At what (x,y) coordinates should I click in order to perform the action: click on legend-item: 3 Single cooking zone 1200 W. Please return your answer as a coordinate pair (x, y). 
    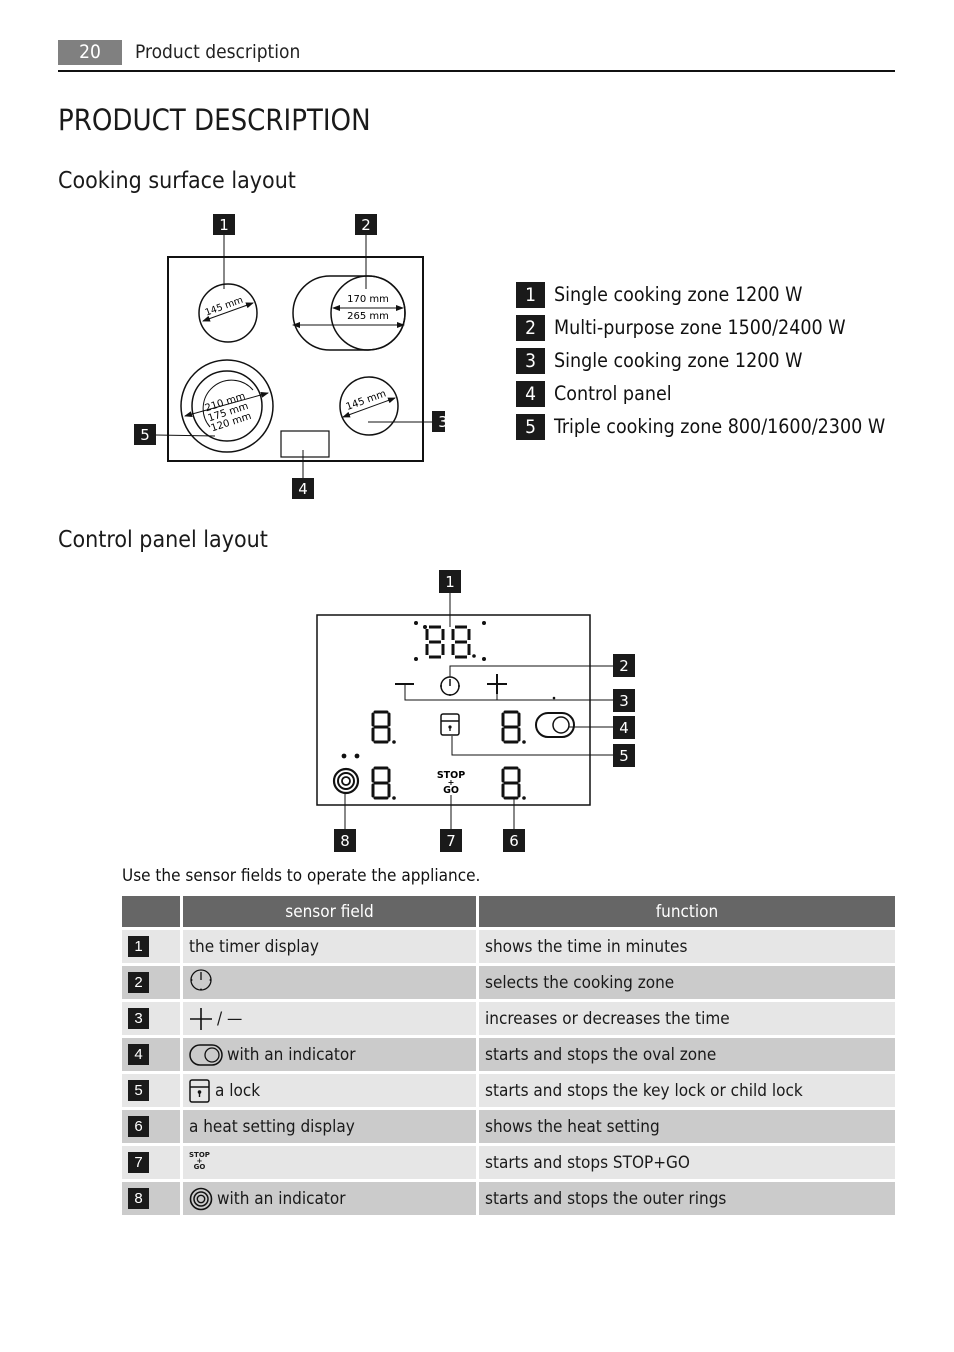
    Looking at the image, I should click on (700, 360).